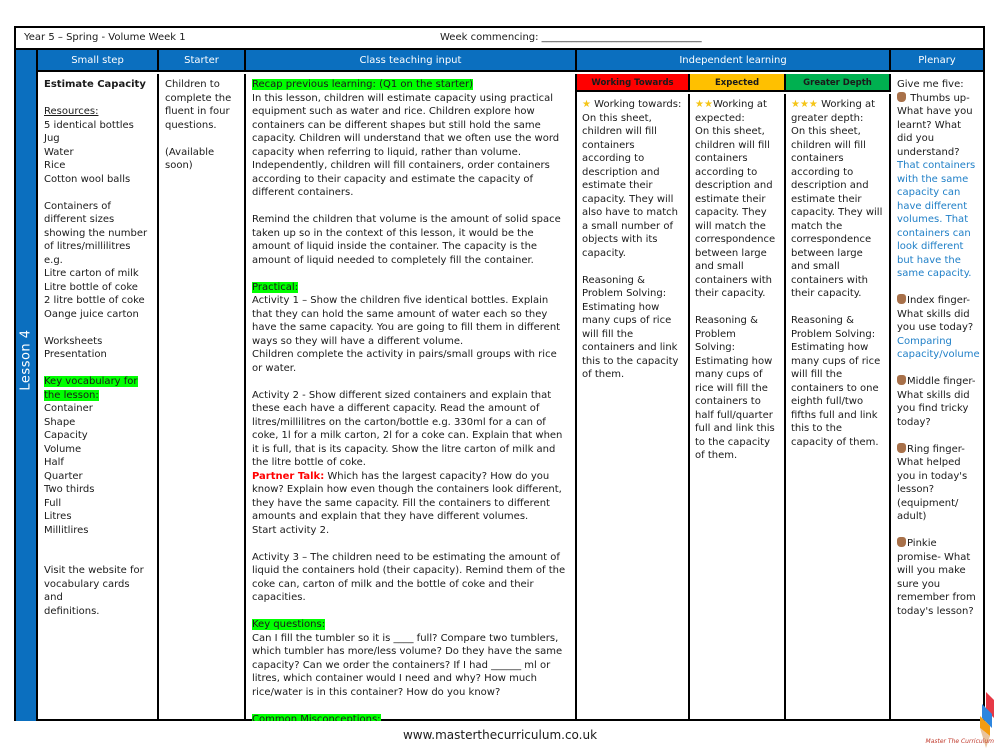  Describe the element at coordinates (105, 37) in the screenshot. I see `plan-title: Year 5 – Spring - Volume Week 1` at that location.